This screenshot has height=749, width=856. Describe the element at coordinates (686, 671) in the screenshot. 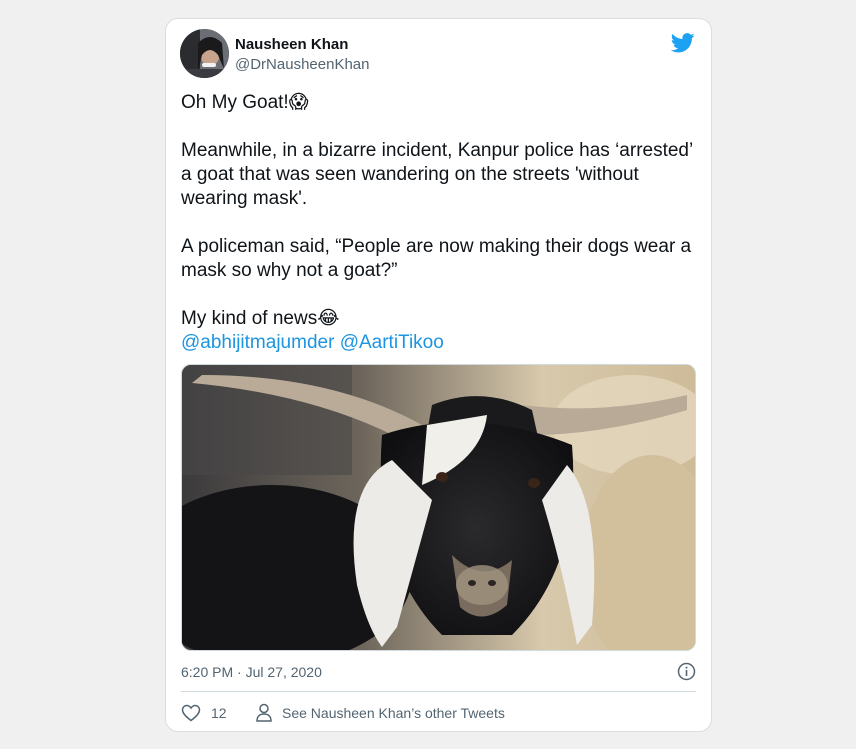

I see `info-icon` at that location.